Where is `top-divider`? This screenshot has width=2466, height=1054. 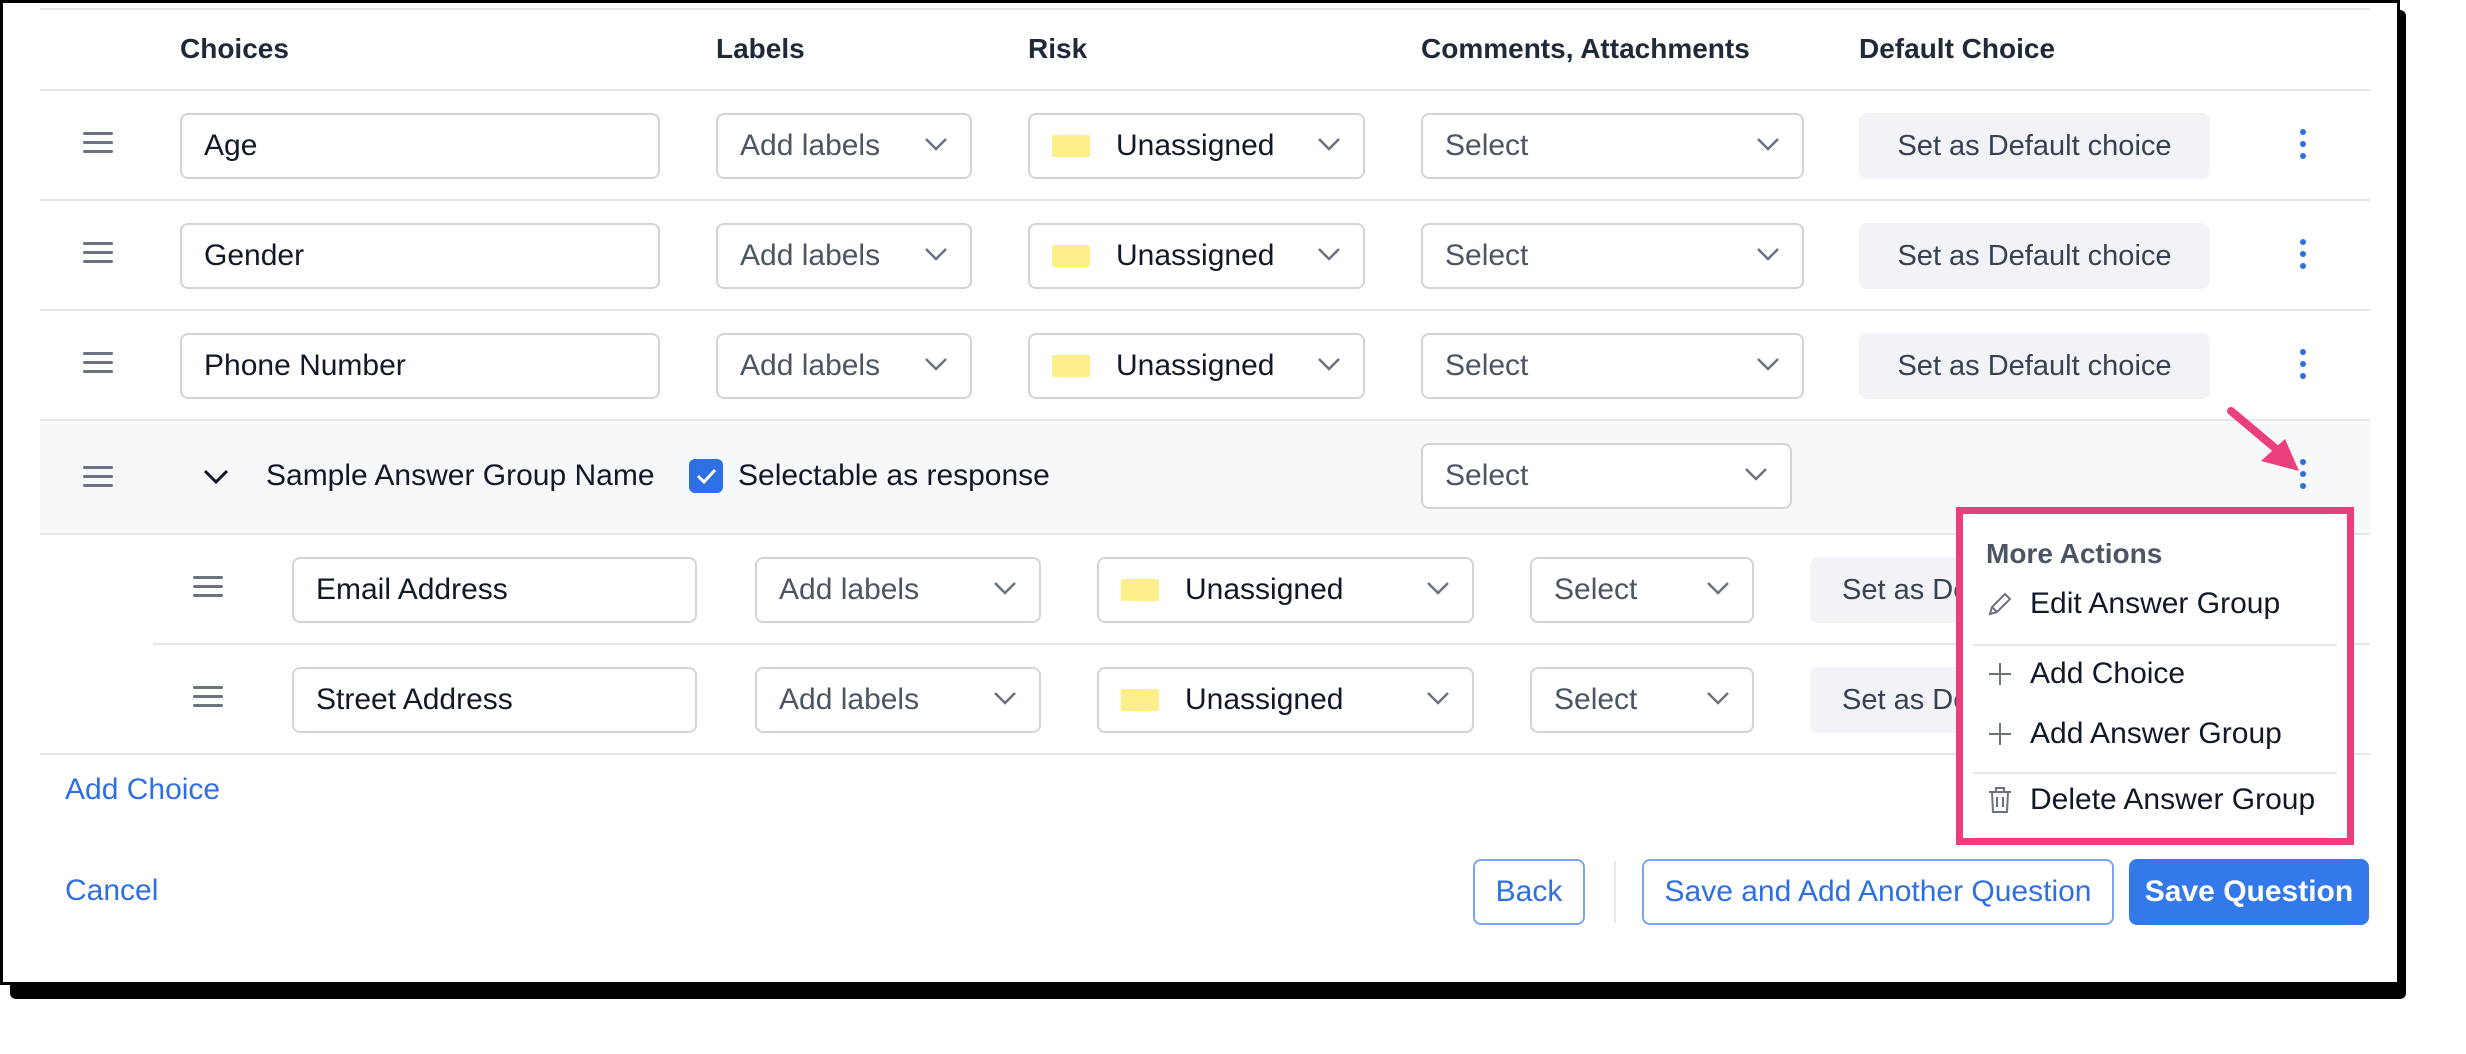 top-divider is located at coordinates (1205, 9).